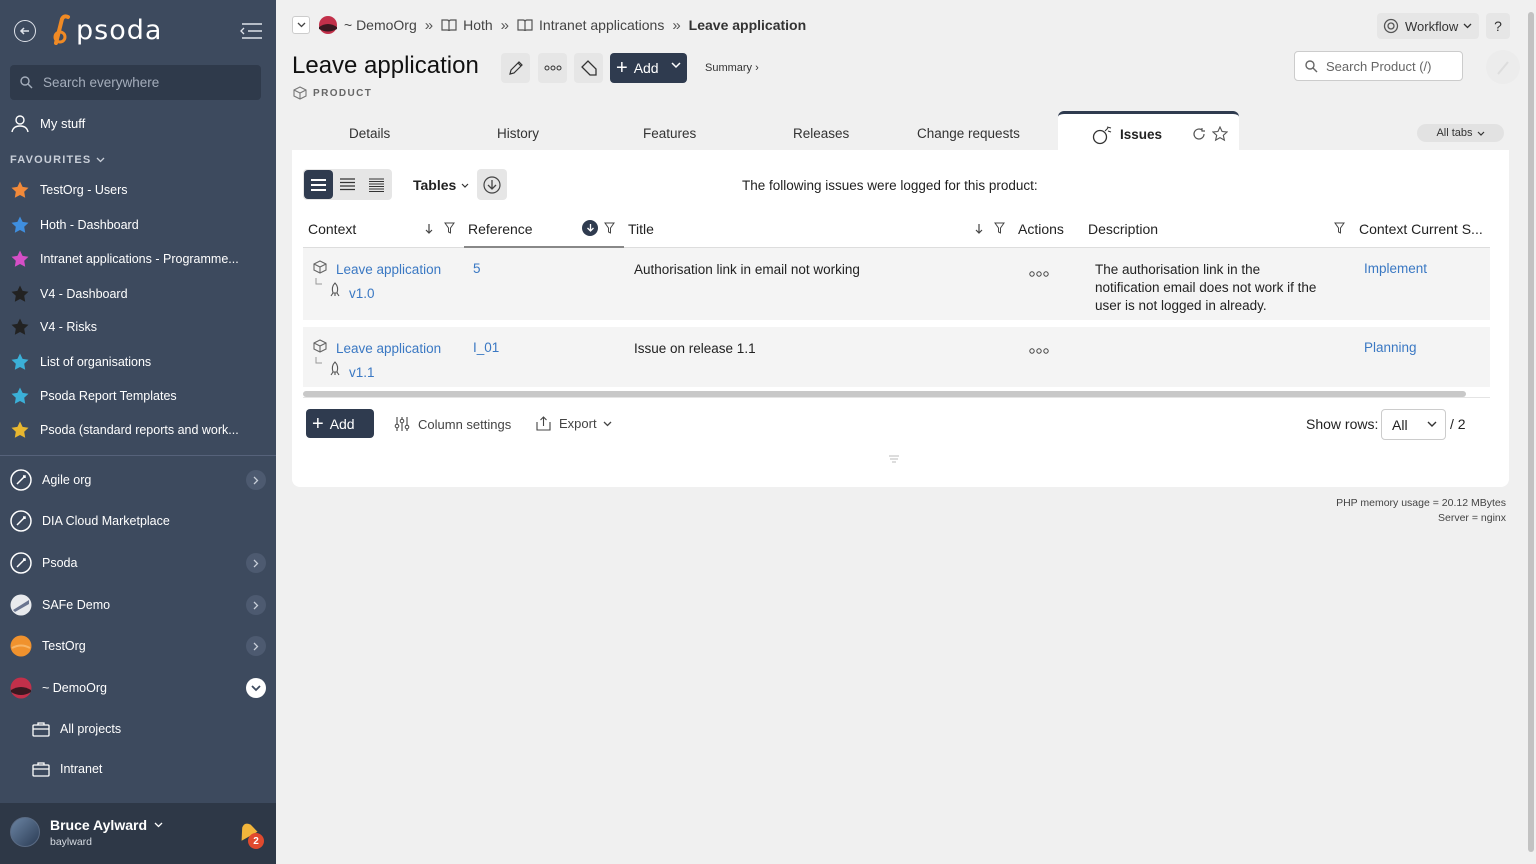 The height and width of the screenshot is (864, 1536). Describe the element at coordinates (641, 229) in the screenshot. I see `column-header-title: Title` at that location.